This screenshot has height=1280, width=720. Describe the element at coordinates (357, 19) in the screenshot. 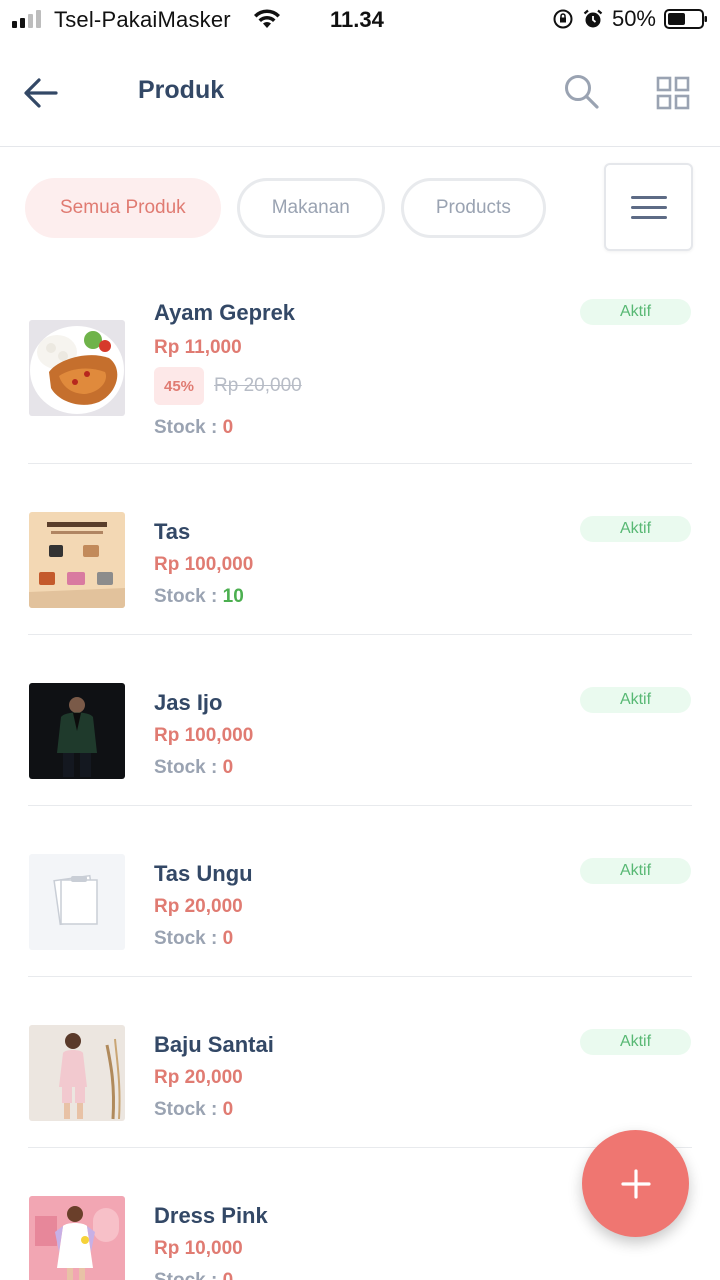

I see `clock: 11.34` at that location.